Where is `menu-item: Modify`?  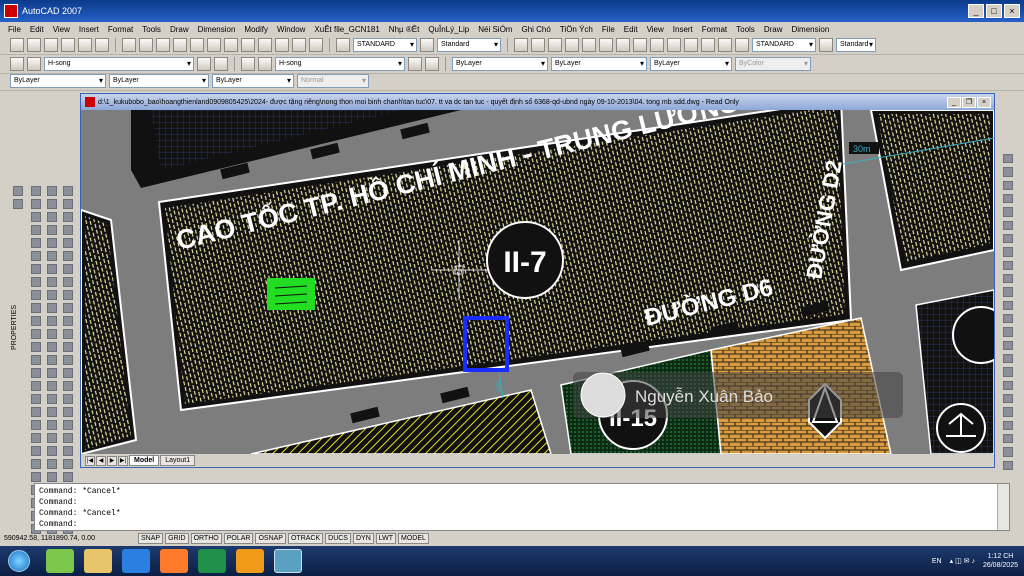 menu-item: Modify is located at coordinates (256, 29).